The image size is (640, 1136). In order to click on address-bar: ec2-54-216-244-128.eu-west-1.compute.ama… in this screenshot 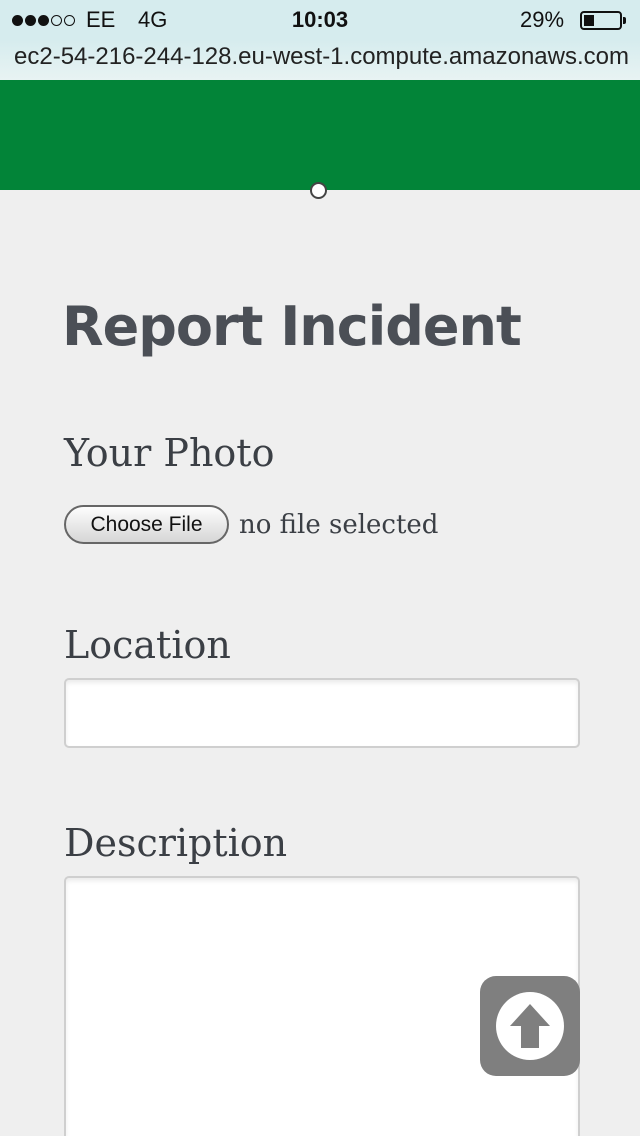, I will do `click(320, 60)`.